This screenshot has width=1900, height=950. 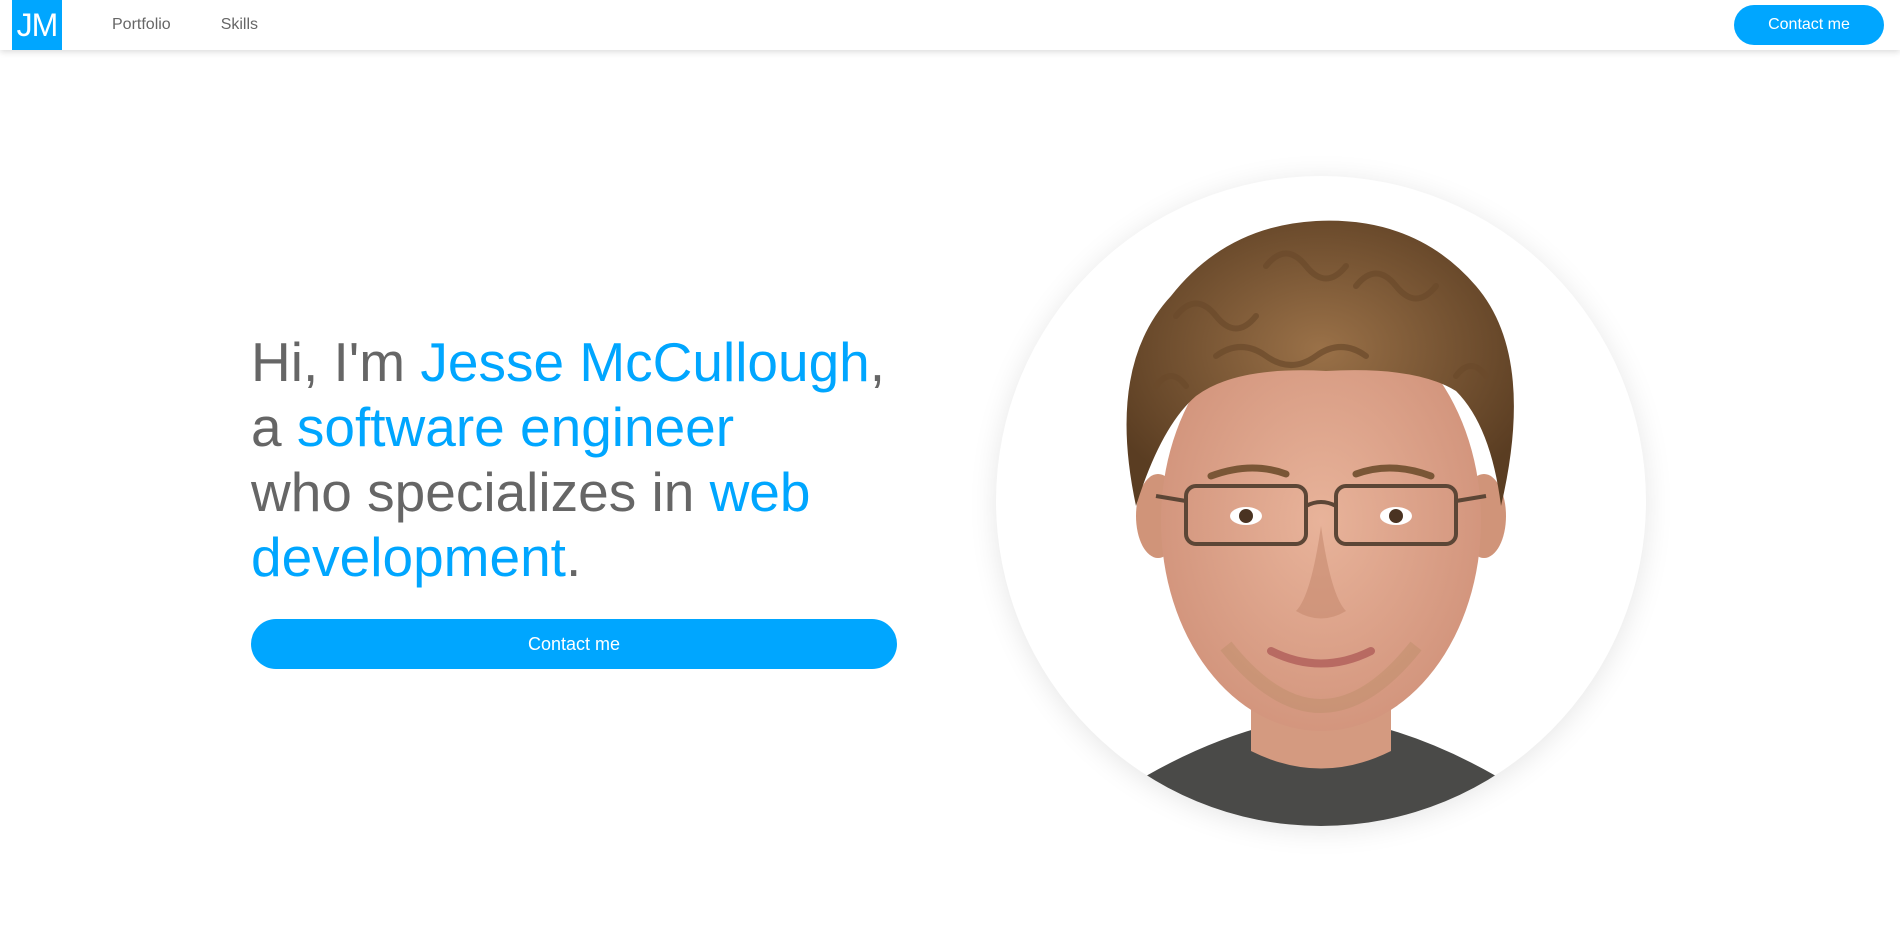 I want to click on article-text: a, so click(x=274, y=427).